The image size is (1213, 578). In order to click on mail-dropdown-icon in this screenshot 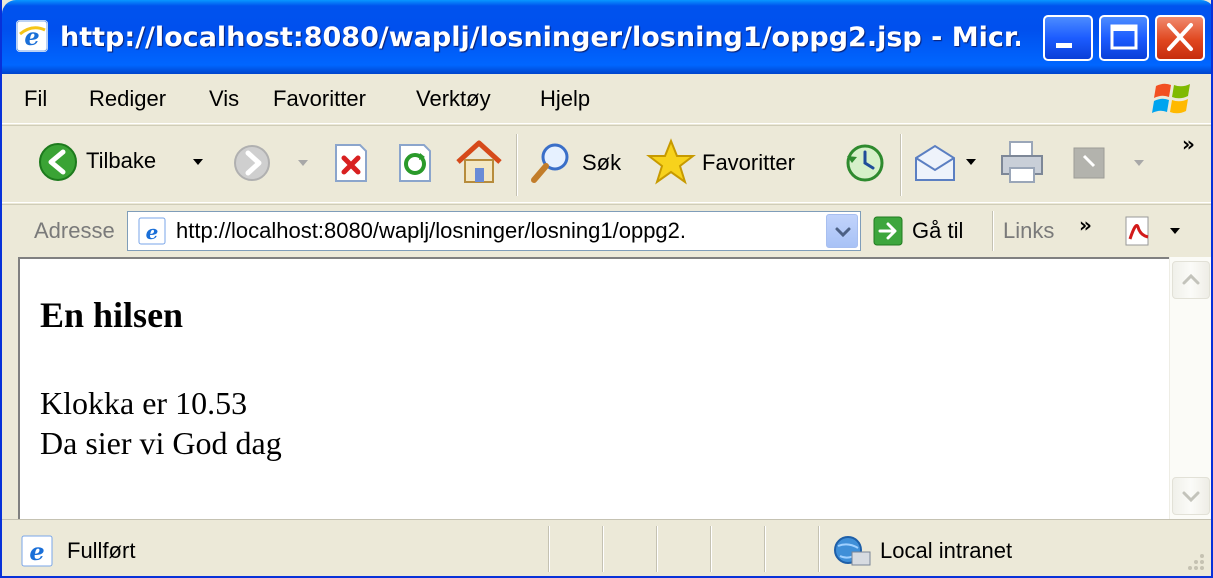, I will do `click(971, 162)`.